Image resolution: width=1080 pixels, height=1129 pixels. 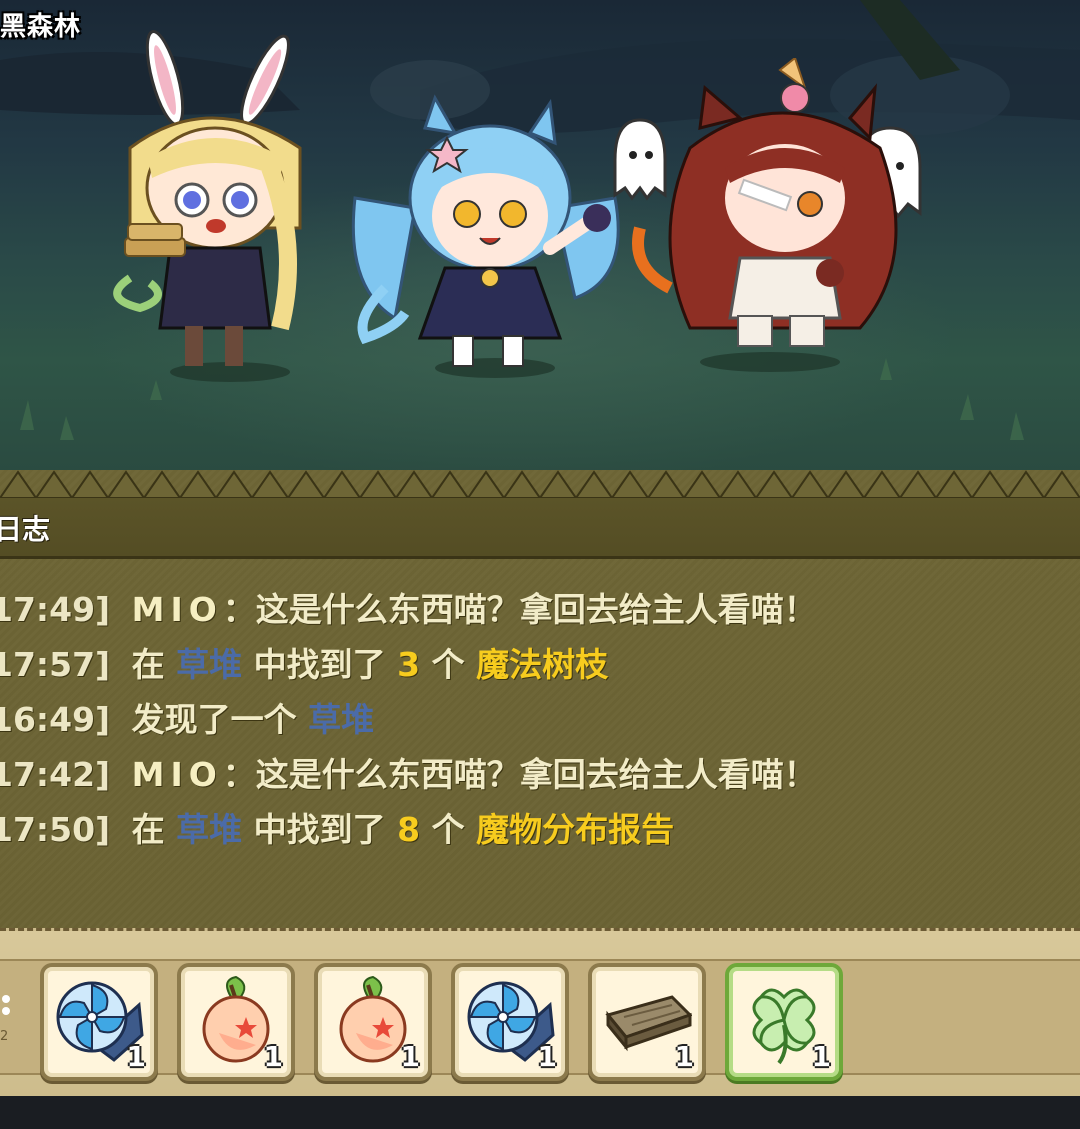 I want to click on log-entry: 17:57] 在 草堆 中找到了 3 个 魔法树枝, so click(x=408, y=664).